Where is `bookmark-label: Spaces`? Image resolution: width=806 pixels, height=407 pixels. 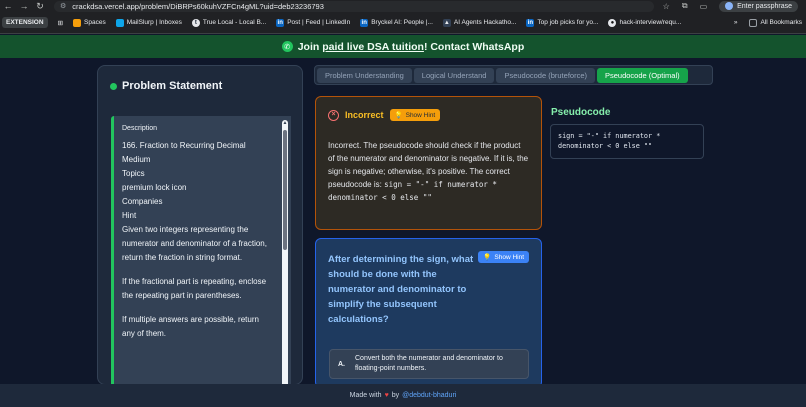 bookmark-label: Spaces is located at coordinates (95, 22).